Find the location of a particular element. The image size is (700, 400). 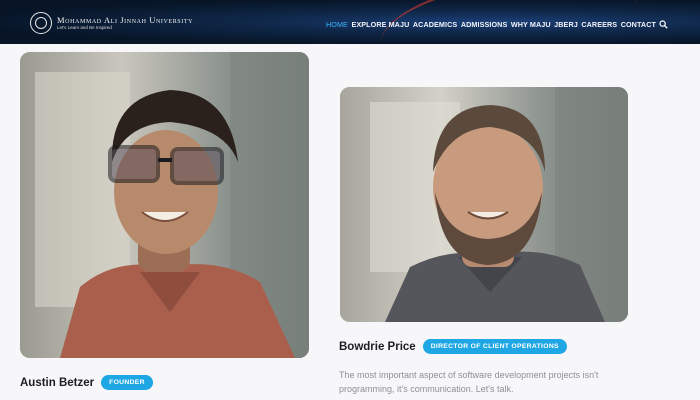

nav-item-home: HOME is located at coordinates (337, 24).